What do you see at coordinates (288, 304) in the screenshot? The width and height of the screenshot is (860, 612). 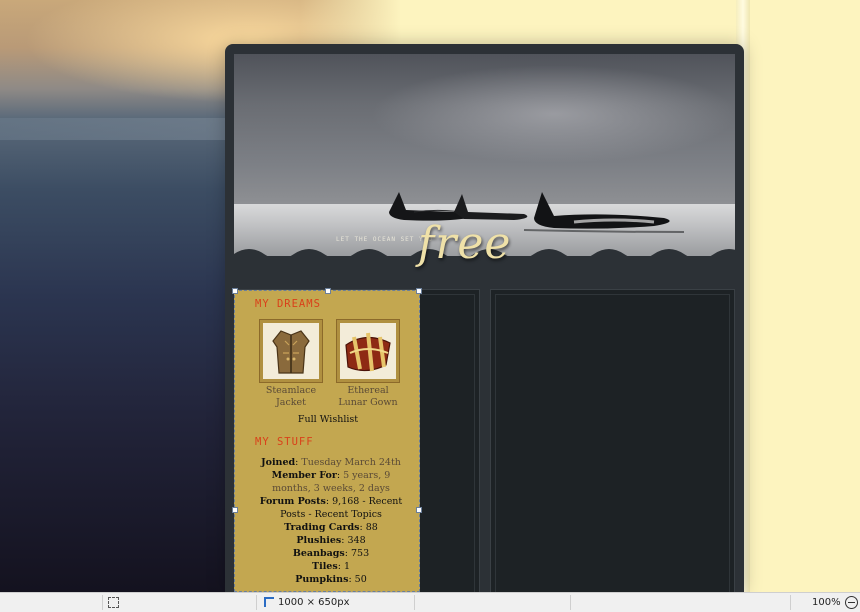 I see `dreams-section-title: MY DREAMS` at bounding box center [288, 304].